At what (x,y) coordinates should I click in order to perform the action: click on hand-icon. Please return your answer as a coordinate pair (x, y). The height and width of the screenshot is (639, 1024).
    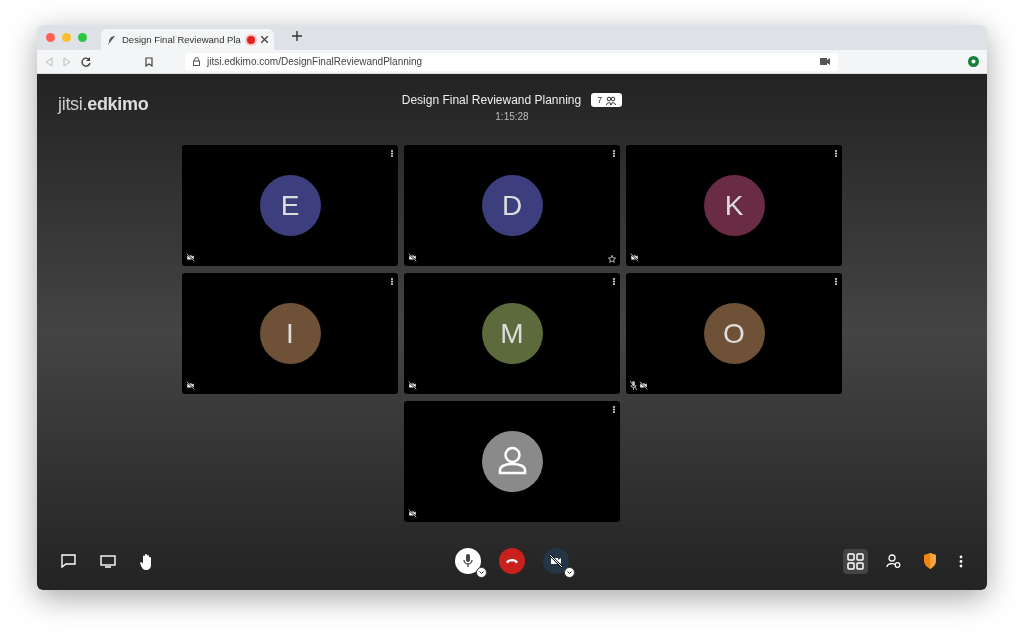
    Looking at the image, I should click on (147, 561).